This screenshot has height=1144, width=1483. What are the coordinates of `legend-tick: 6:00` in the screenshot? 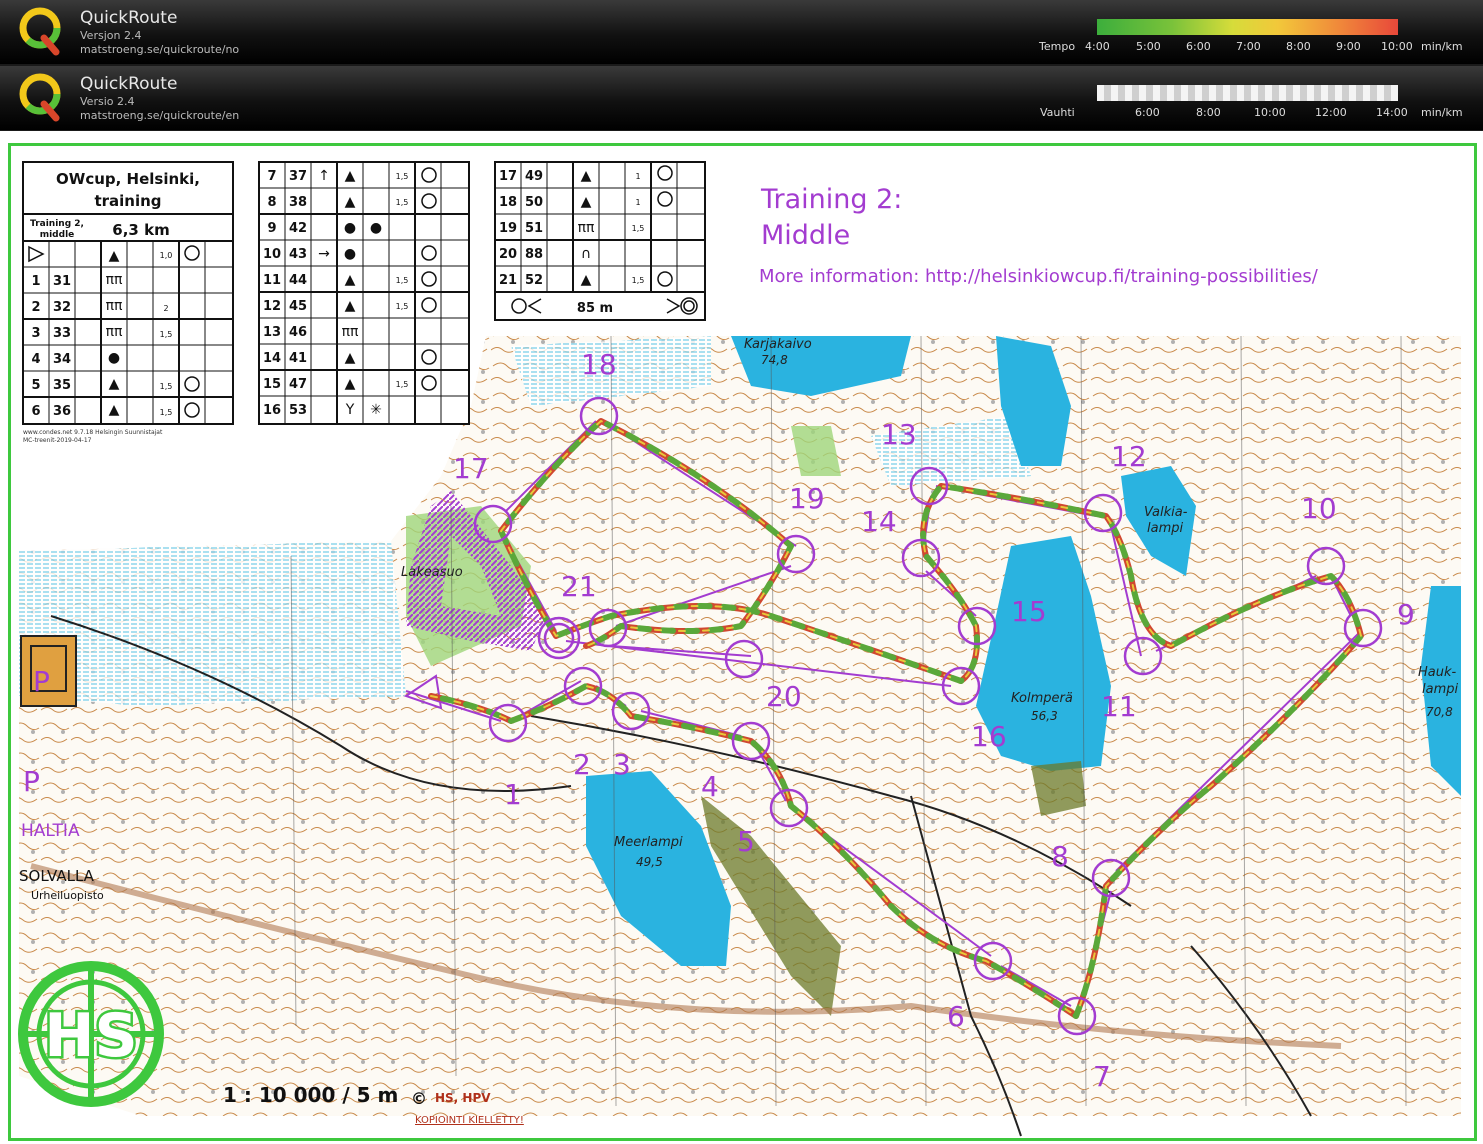 It's located at (1198, 46).